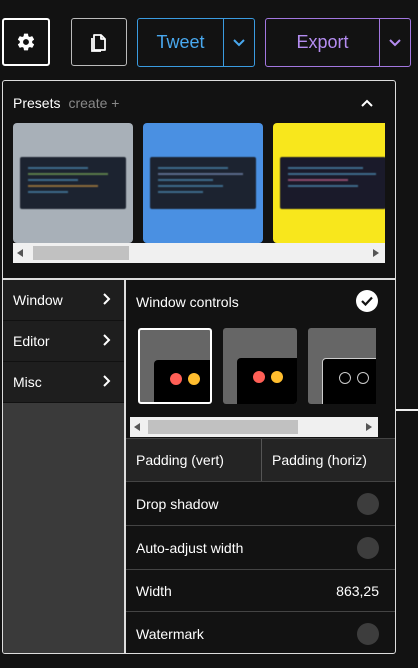 The image size is (418, 668). What do you see at coordinates (345, 378) in the screenshot?
I see `close-outline-icon` at bounding box center [345, 378].